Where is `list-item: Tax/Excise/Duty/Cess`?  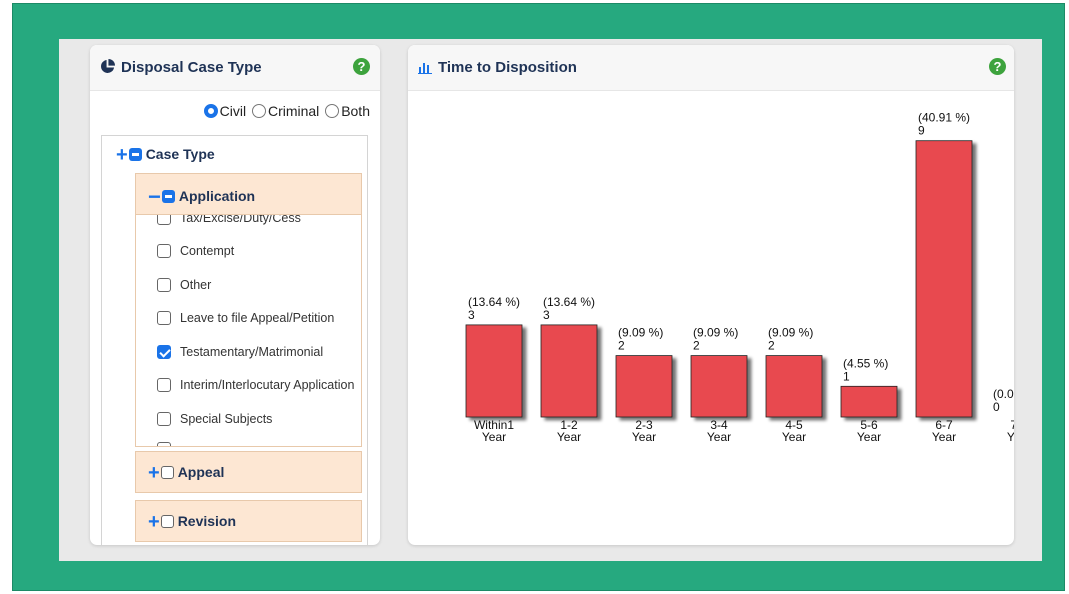 list-item: Tax/Excise/Duty/Cess is located at coordinates (229, 220).